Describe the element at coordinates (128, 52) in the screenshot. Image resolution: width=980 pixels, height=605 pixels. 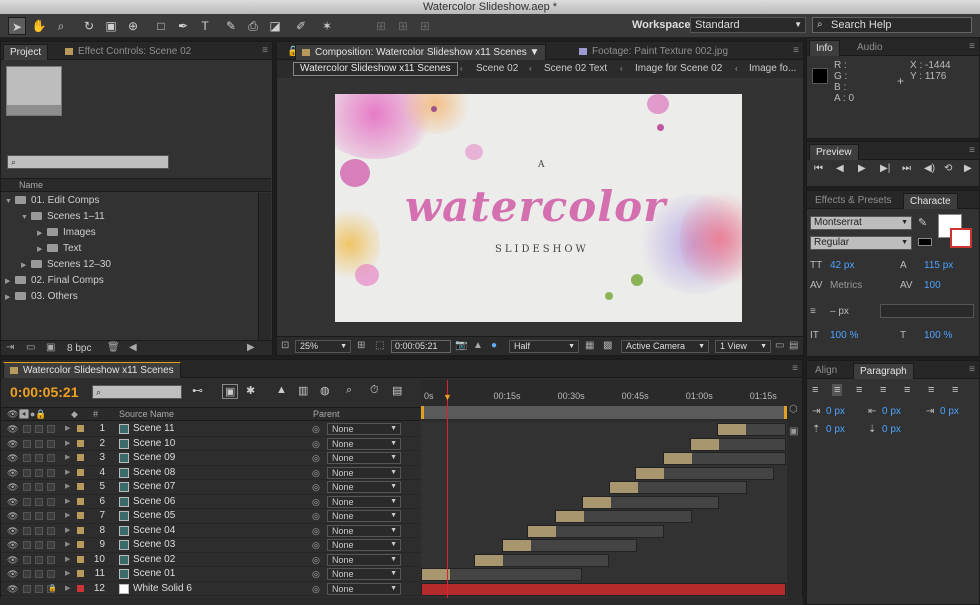
I see `tab-effect-controls: Effect Controls: Scene 02` at that location.